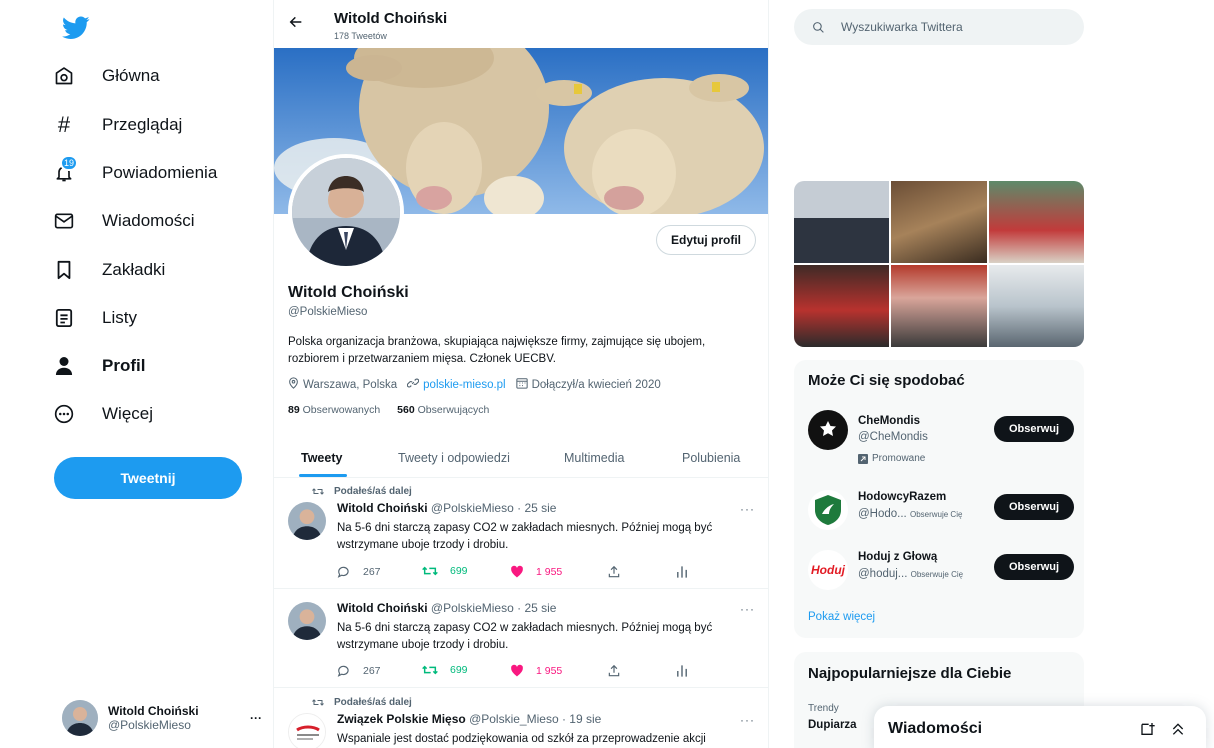 This screenshot has height=748, width=1214. What do you see at coordinates (256, 718) in the screenshot?
I see `account-more-icon: ···` at bounding box center [256, 718].